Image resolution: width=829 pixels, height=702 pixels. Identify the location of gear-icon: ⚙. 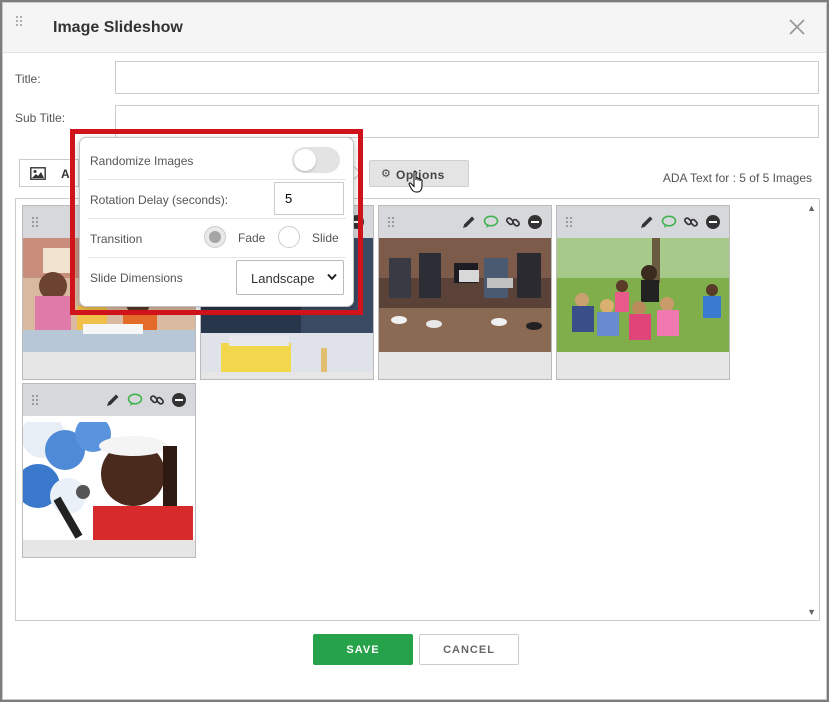
(386, 174).